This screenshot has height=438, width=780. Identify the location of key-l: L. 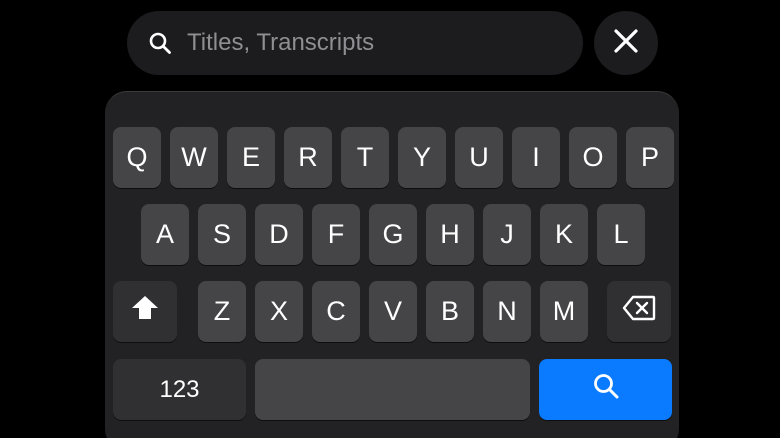
(621, 234).